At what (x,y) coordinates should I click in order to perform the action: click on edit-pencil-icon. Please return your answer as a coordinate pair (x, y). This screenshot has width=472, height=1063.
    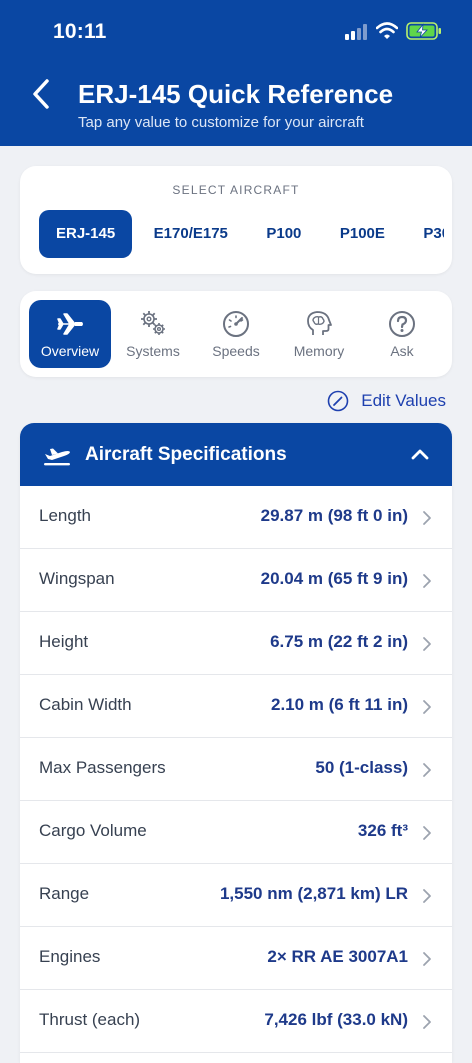
    Looking at the image, I should click on (338, 401).